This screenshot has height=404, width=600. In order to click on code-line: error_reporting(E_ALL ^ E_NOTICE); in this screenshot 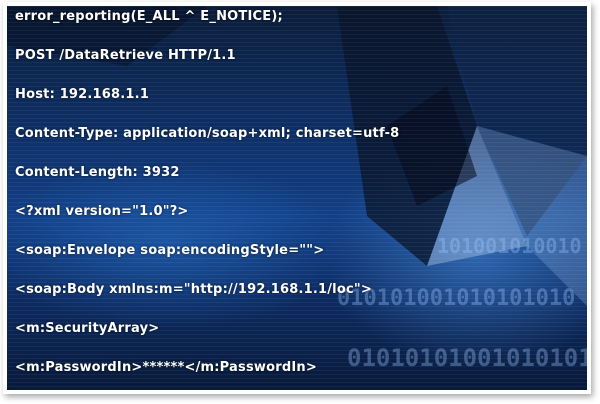, I will do `click(149, 16)`.